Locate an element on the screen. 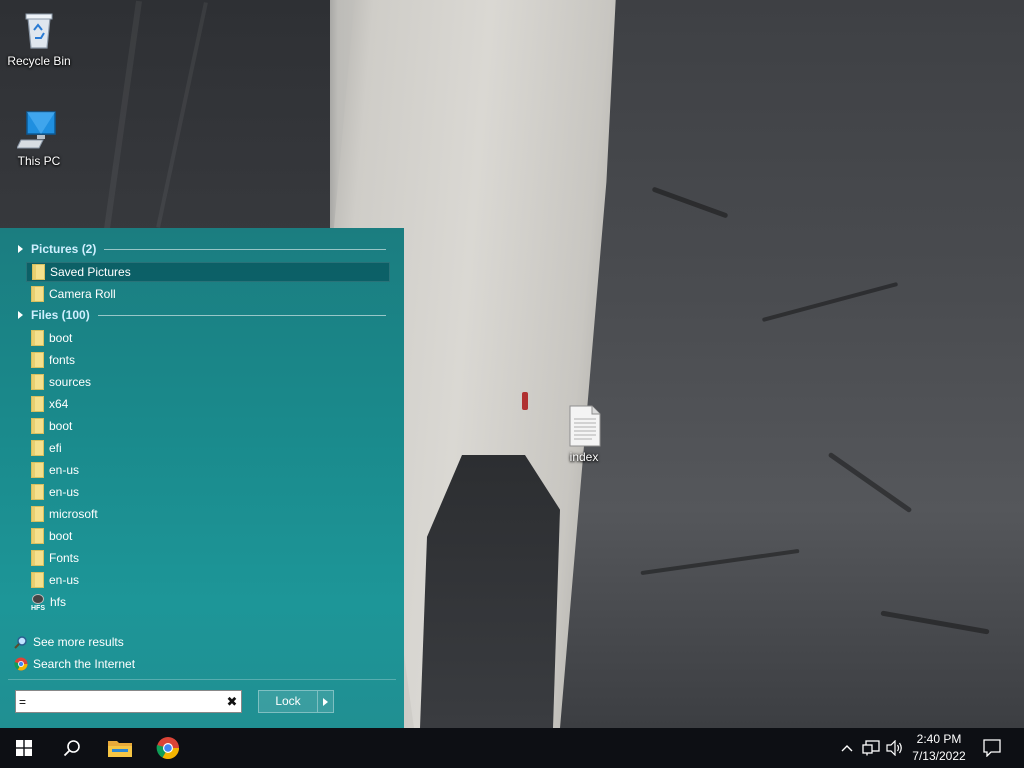  file-explorer-button is located at coordinates (120, 748).